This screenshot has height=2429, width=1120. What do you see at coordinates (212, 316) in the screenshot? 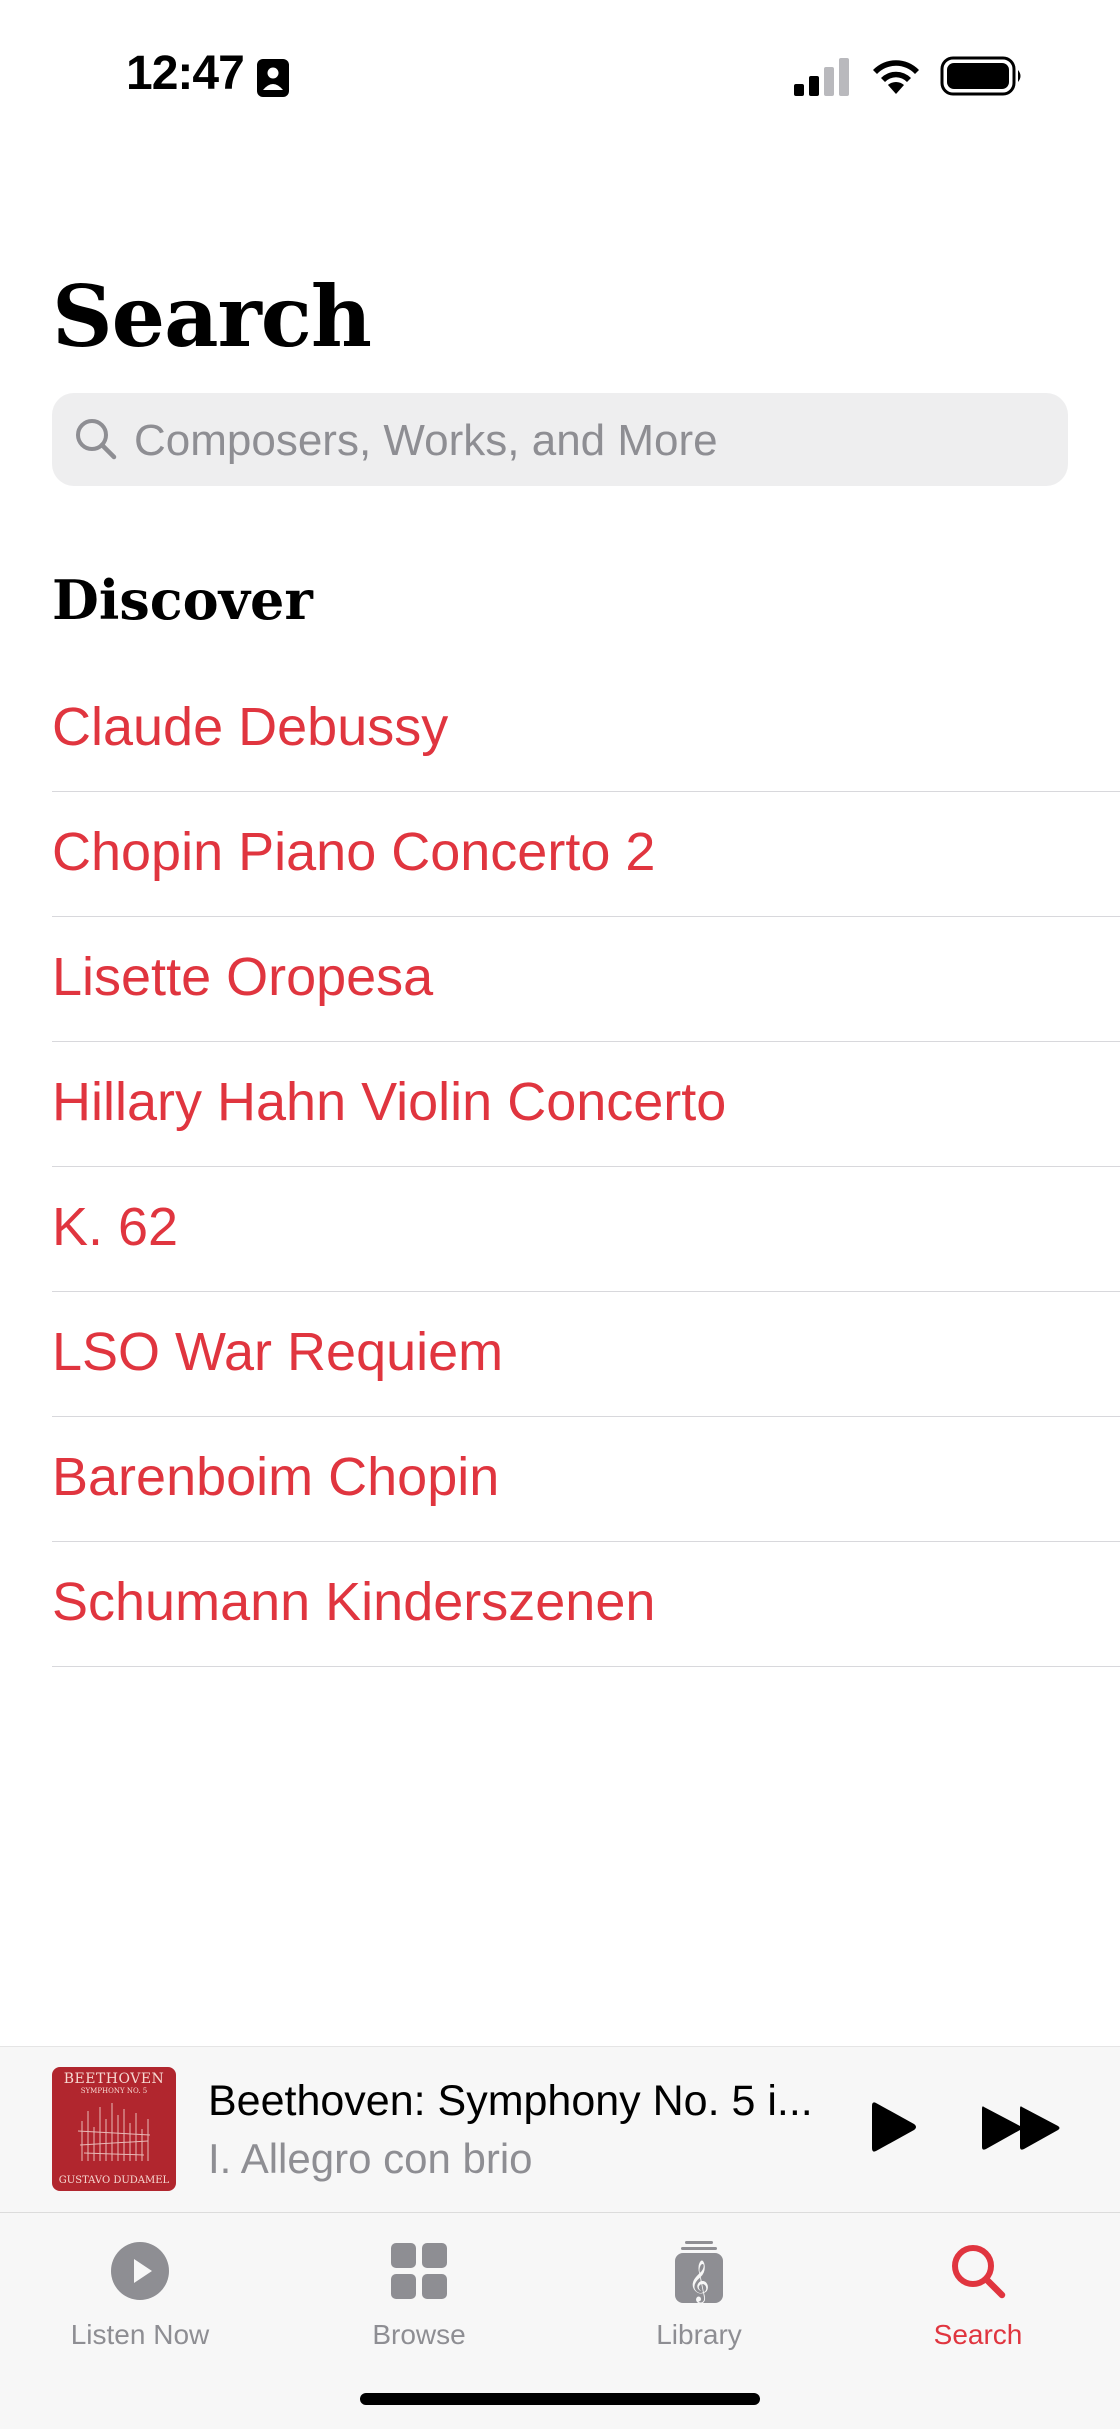
I see `page-title: Search` at bounding box center [212, 316].